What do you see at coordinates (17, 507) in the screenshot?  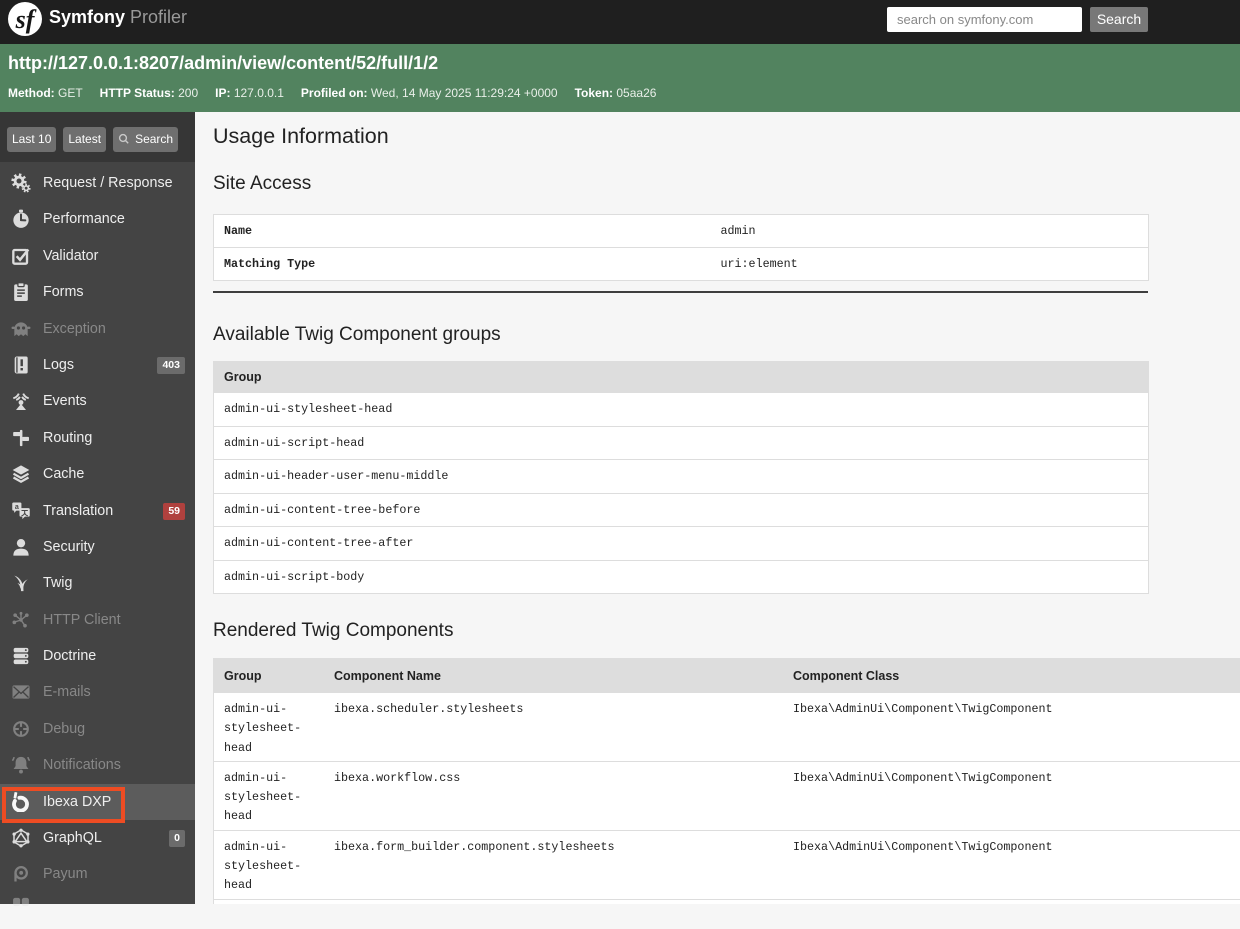 I see `svg-text: a` at bounding box center [17, 507].